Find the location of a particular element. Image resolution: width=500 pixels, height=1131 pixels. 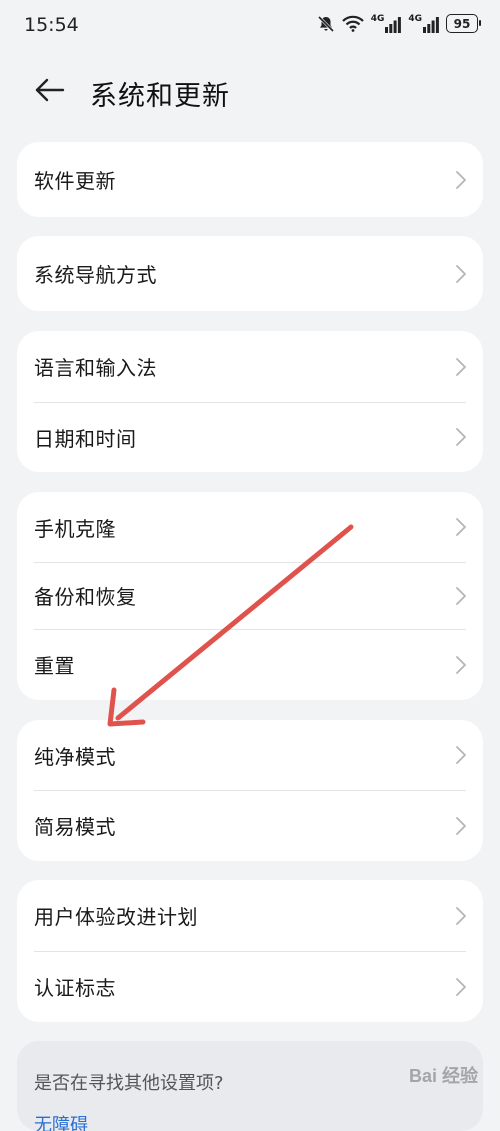

status-time: 15:54 is located at coordinates (51, 25).